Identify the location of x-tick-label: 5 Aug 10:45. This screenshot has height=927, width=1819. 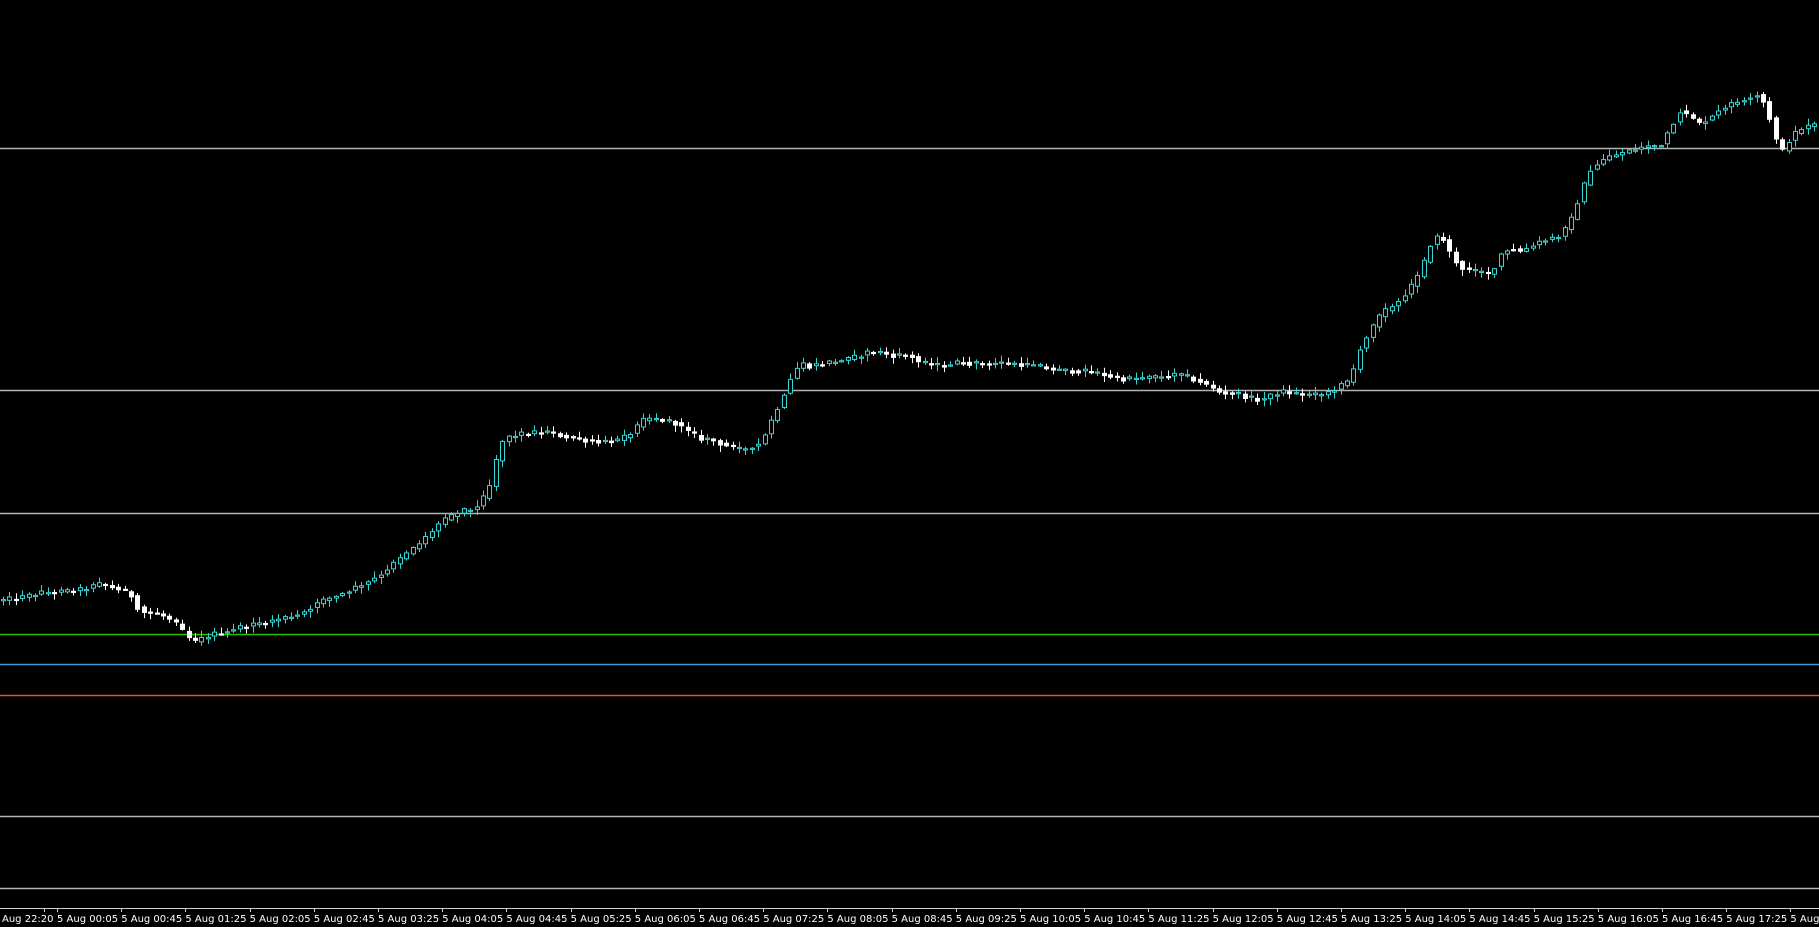
(1114, 919).